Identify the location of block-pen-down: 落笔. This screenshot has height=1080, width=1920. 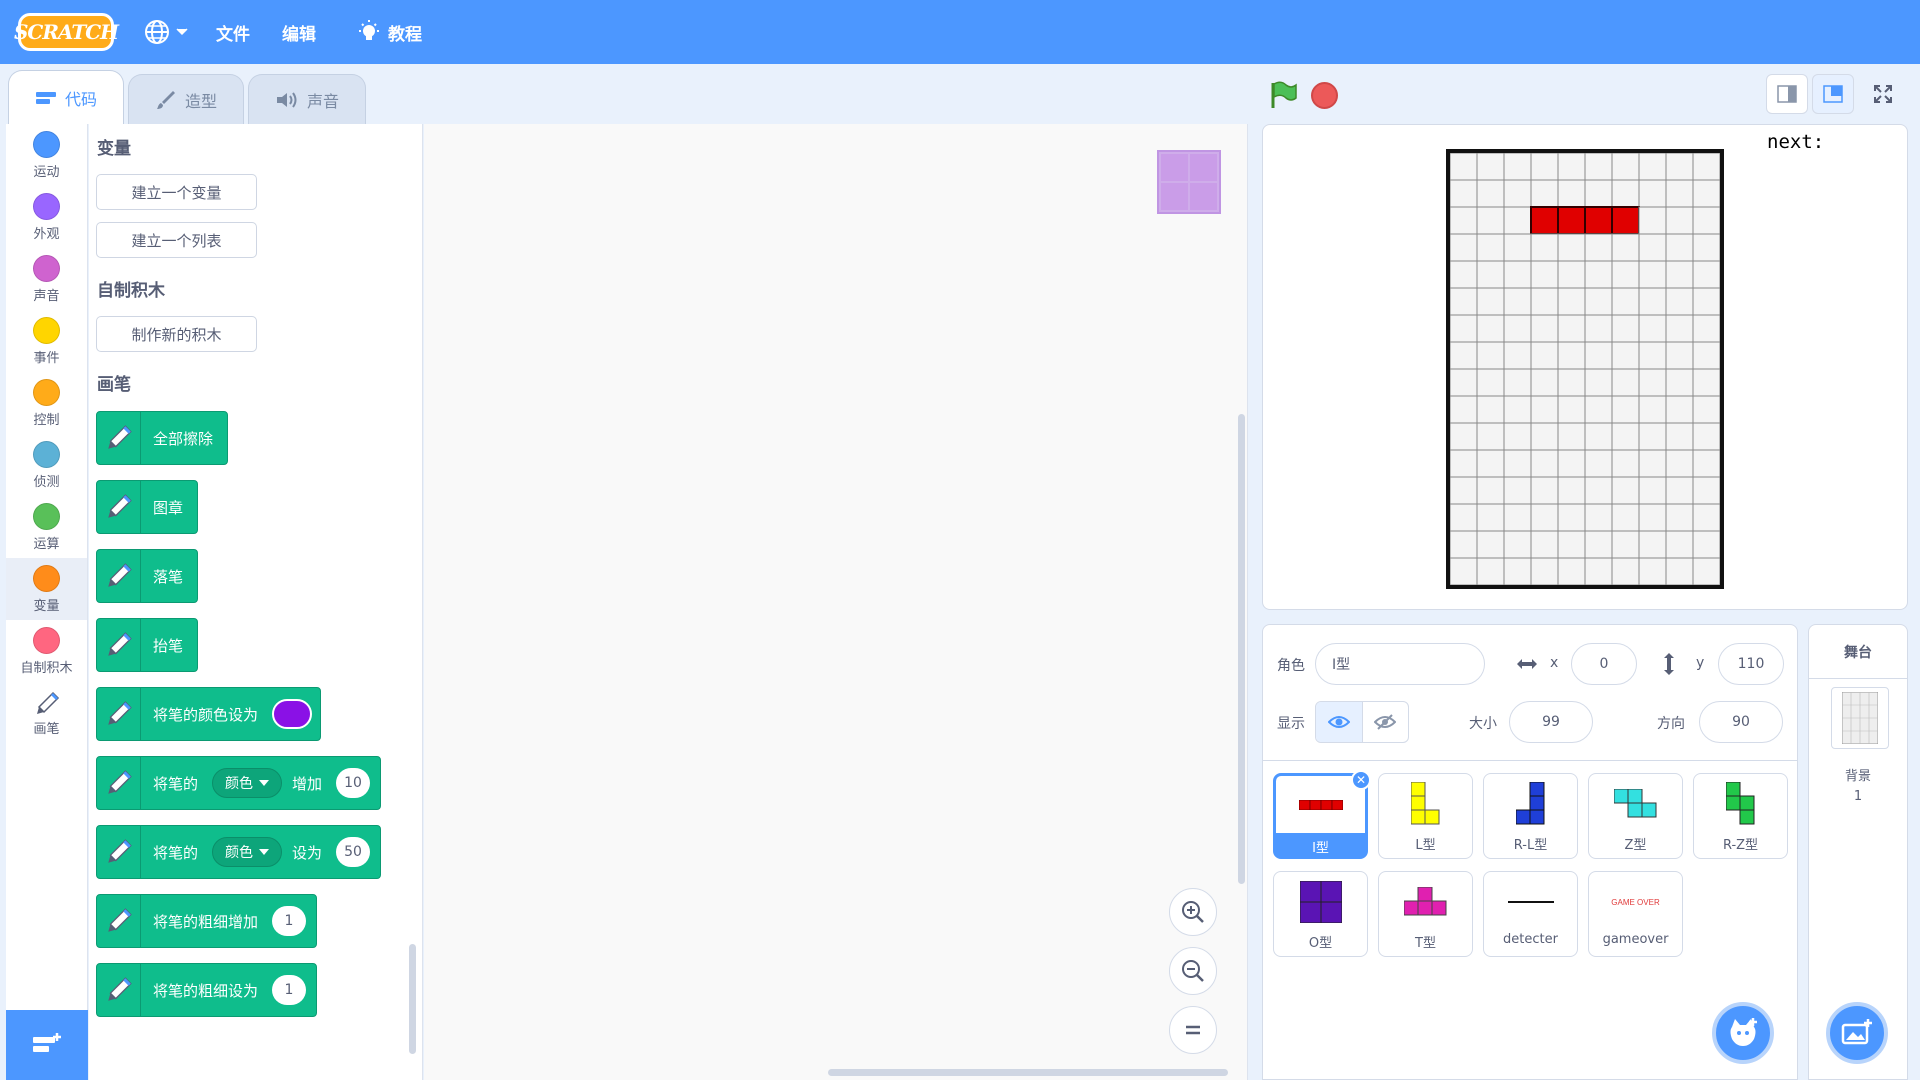
(147, 576).